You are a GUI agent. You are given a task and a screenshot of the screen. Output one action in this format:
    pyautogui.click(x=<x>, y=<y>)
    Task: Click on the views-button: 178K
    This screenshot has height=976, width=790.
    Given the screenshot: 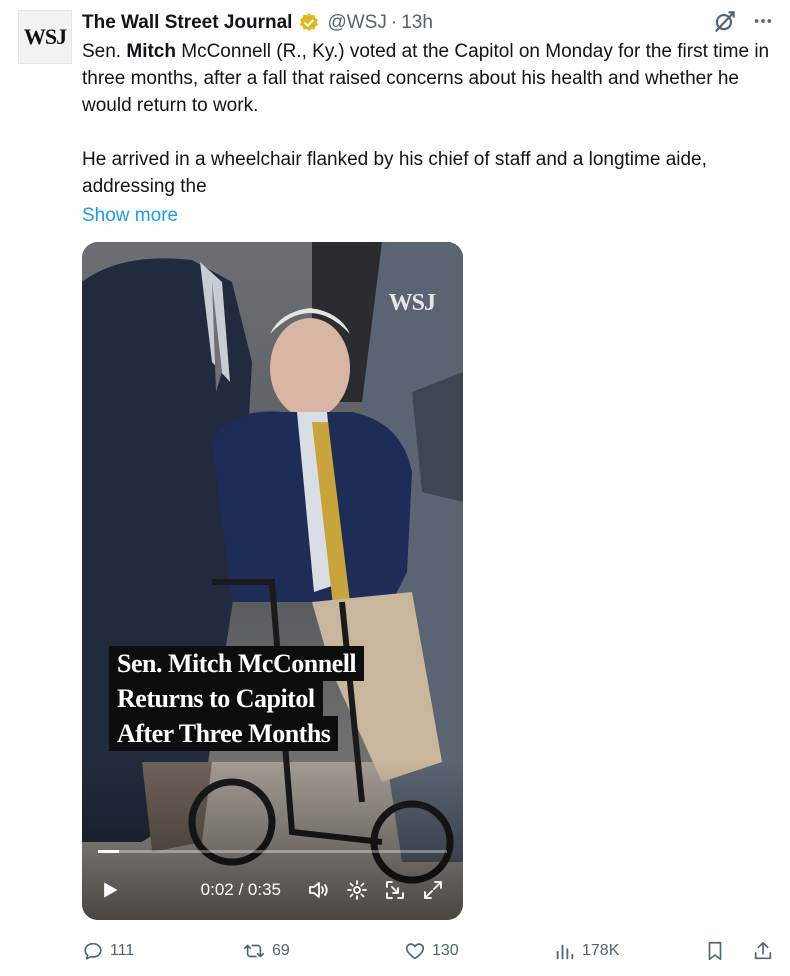 What is the action you would take?
    pyautogui.click(x=629, y=951)
    